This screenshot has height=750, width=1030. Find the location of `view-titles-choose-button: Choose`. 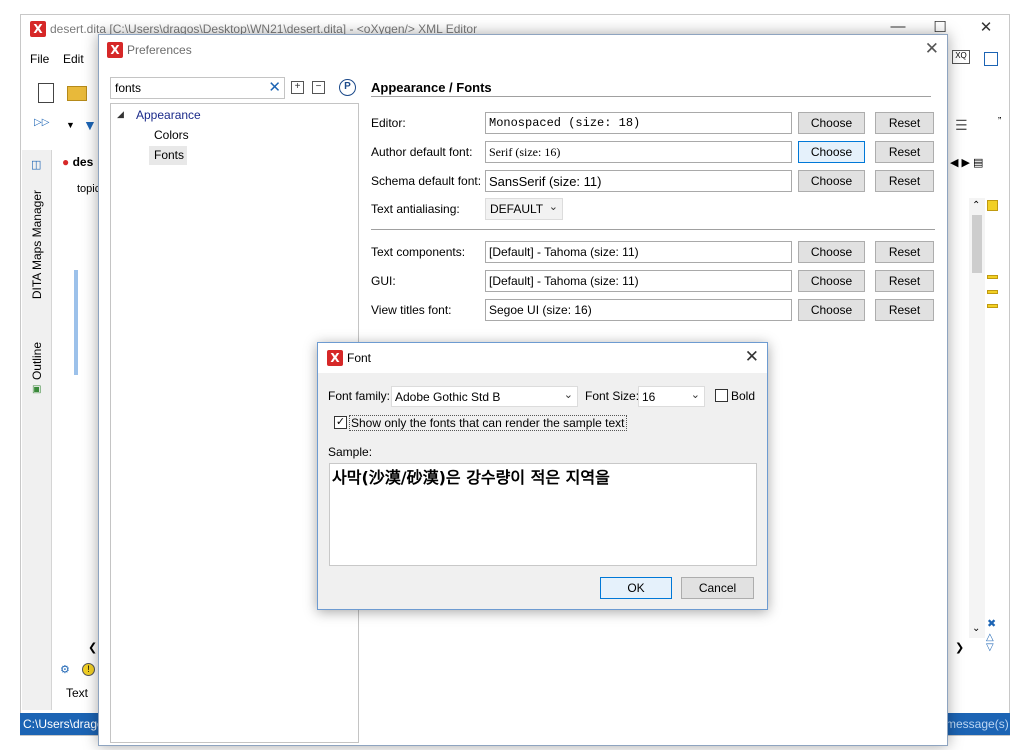

view-titles-choose-button: Choose is located at coordinates (831, 310).